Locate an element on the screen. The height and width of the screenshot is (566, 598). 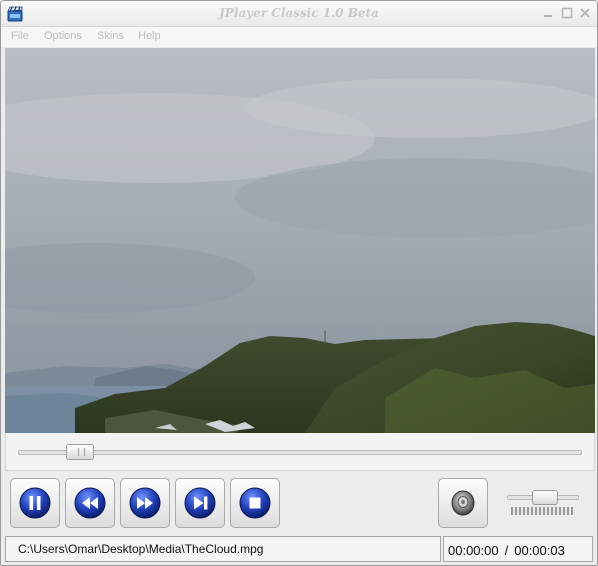
title-bar: JPlayer Classic 1.0 Beta is located at coordinates (299, 14).